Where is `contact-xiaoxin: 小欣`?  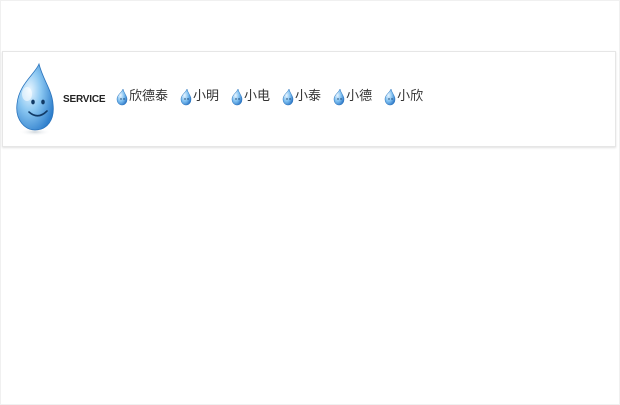
contact-xiaoxin: 小欣 is located at coordinates (403, 97).